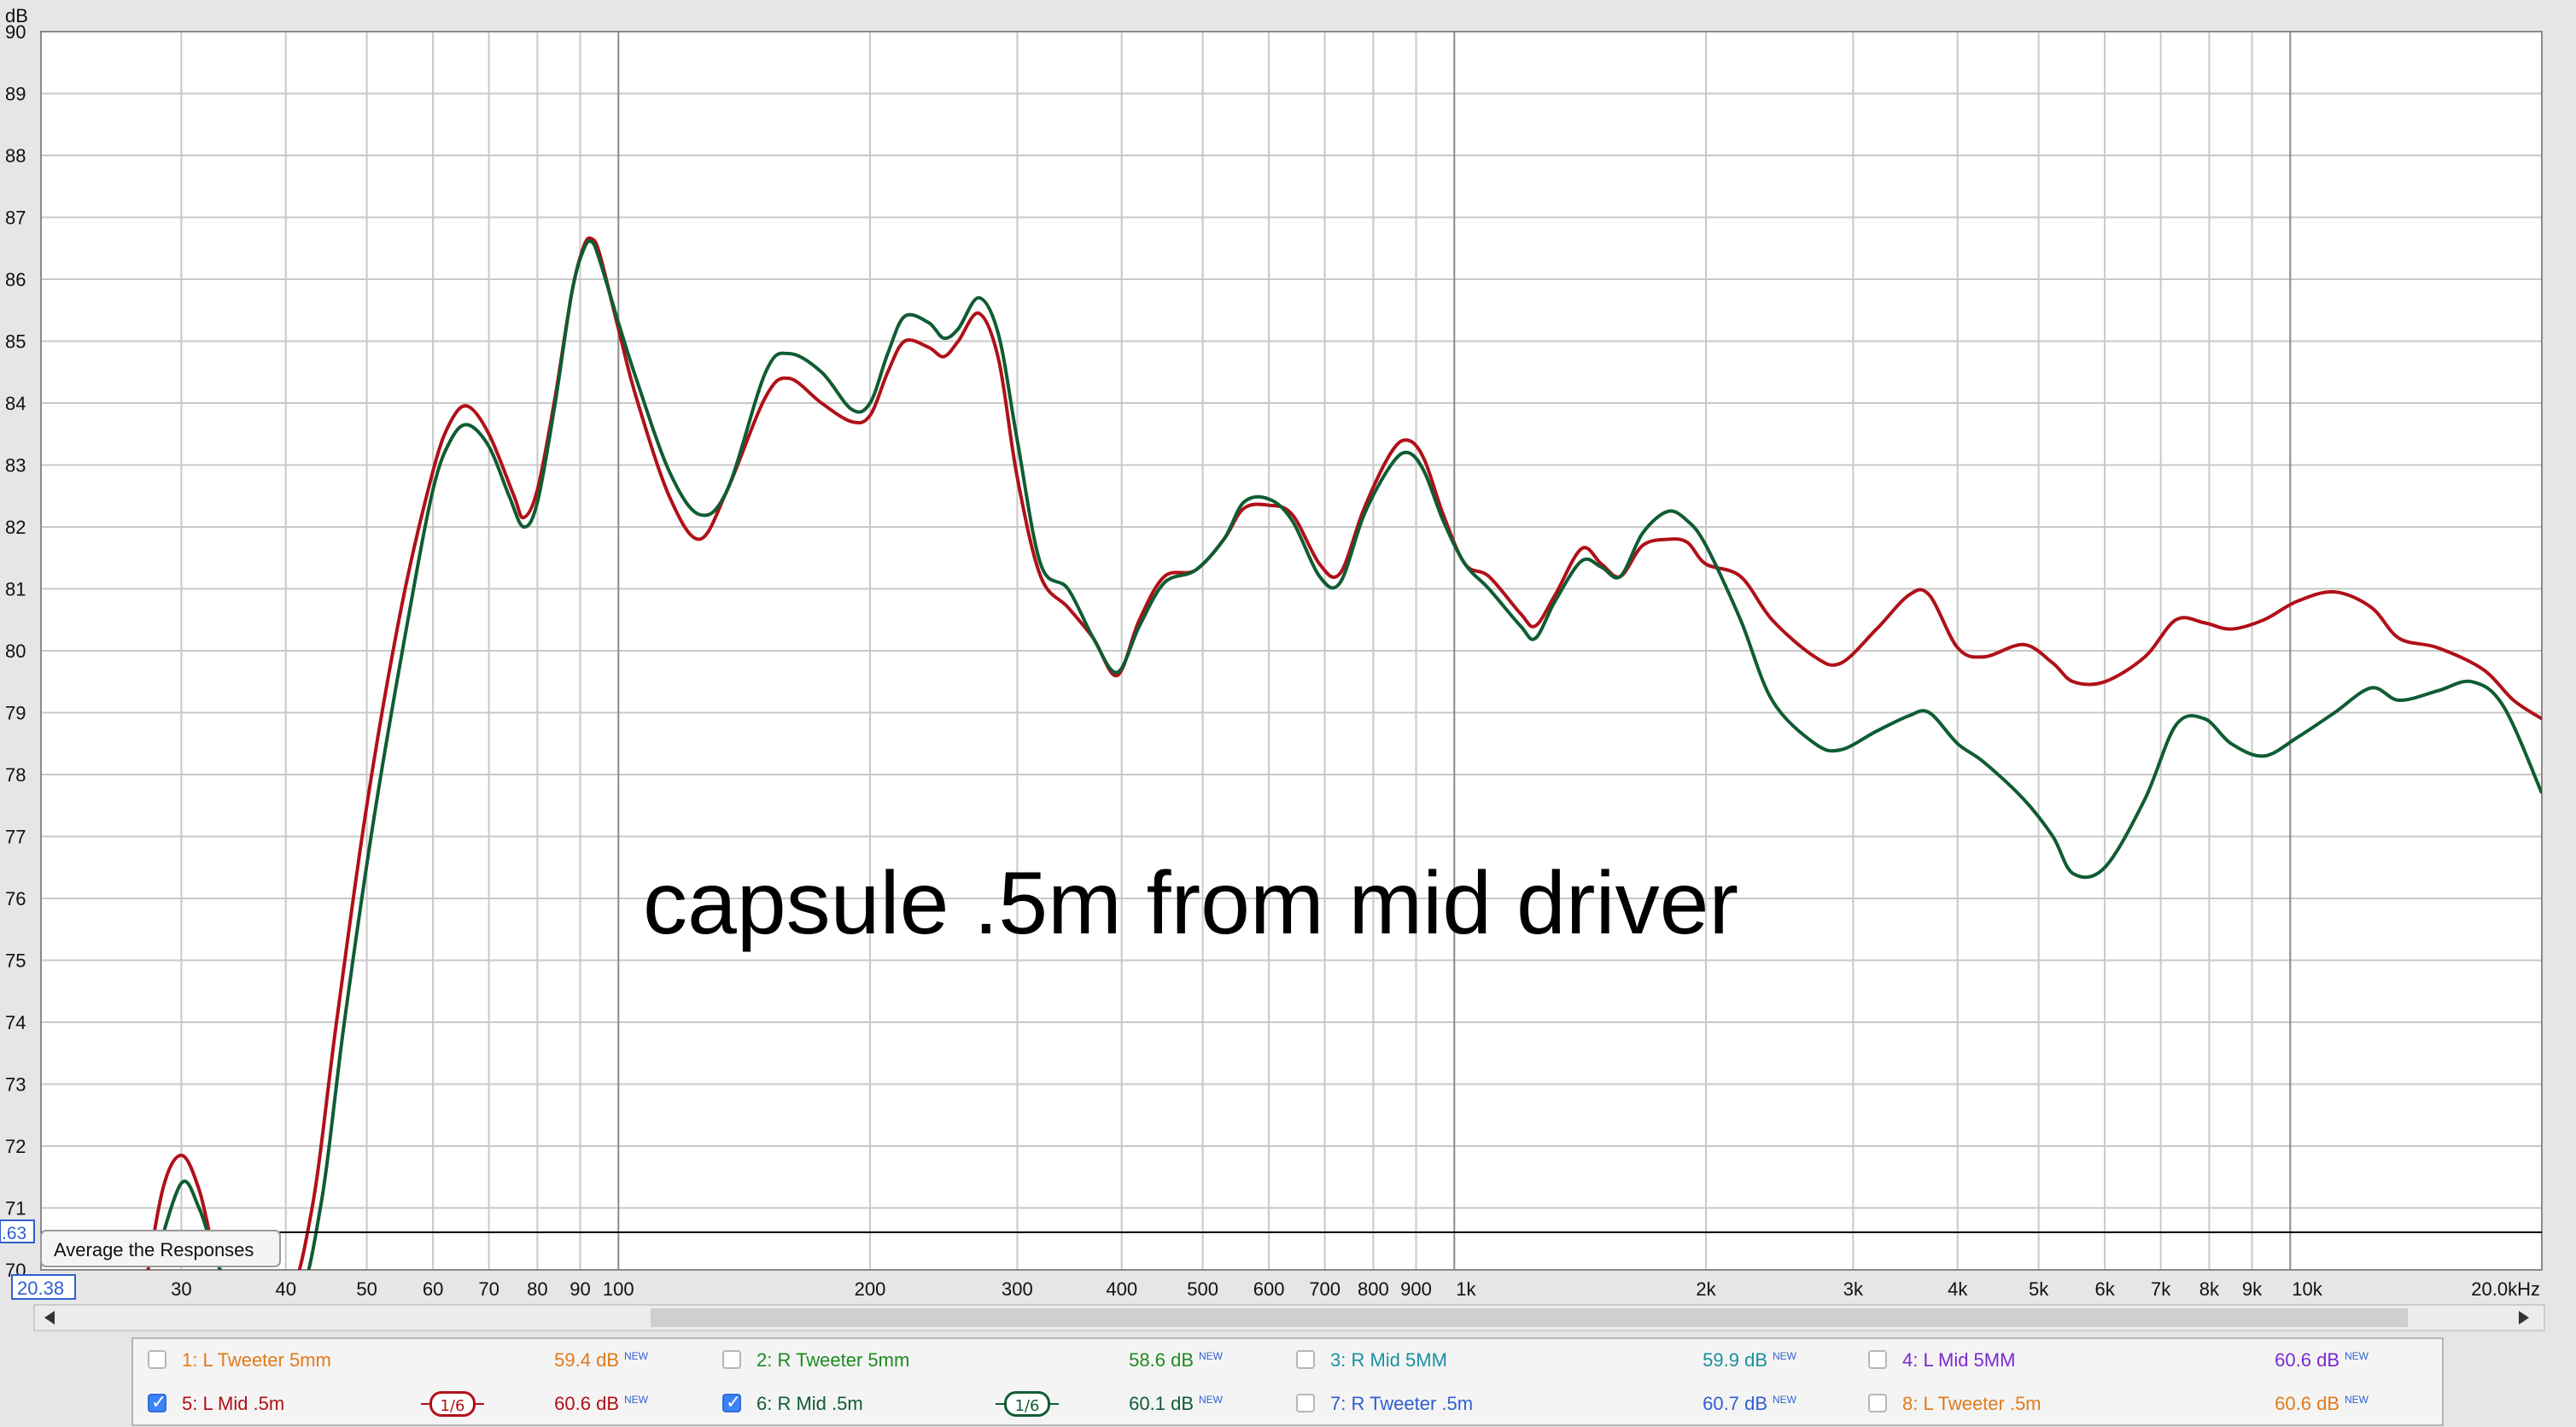  What do you see at coordinates (1190, 903) in the screenshot?
I see `chart-annotation: capsule .5m from mid driver` at bounding box center [1190, 903].